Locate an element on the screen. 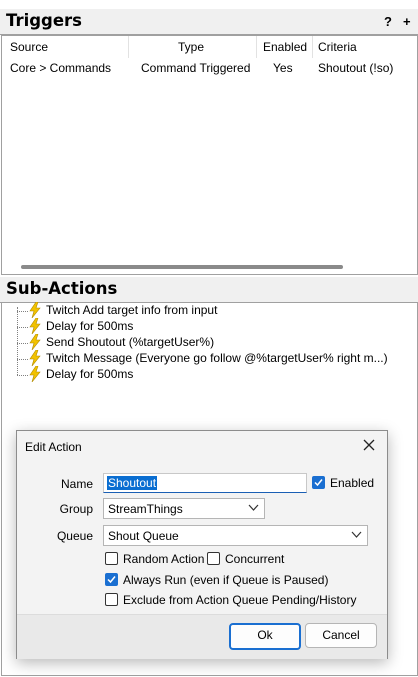 This screenshot has height=677, width=418. triggers-title: Triggers is located at coordinates (44, 20).